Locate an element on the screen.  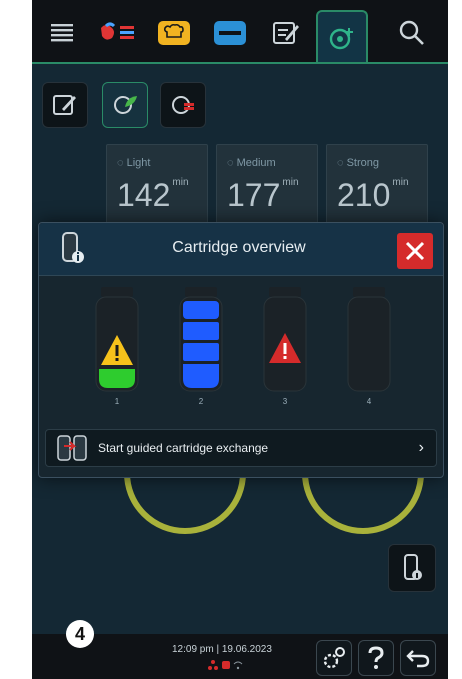
start-cartridge-exchange-button: Start guided cartridge exchange › is located at coordinates (241, 448).